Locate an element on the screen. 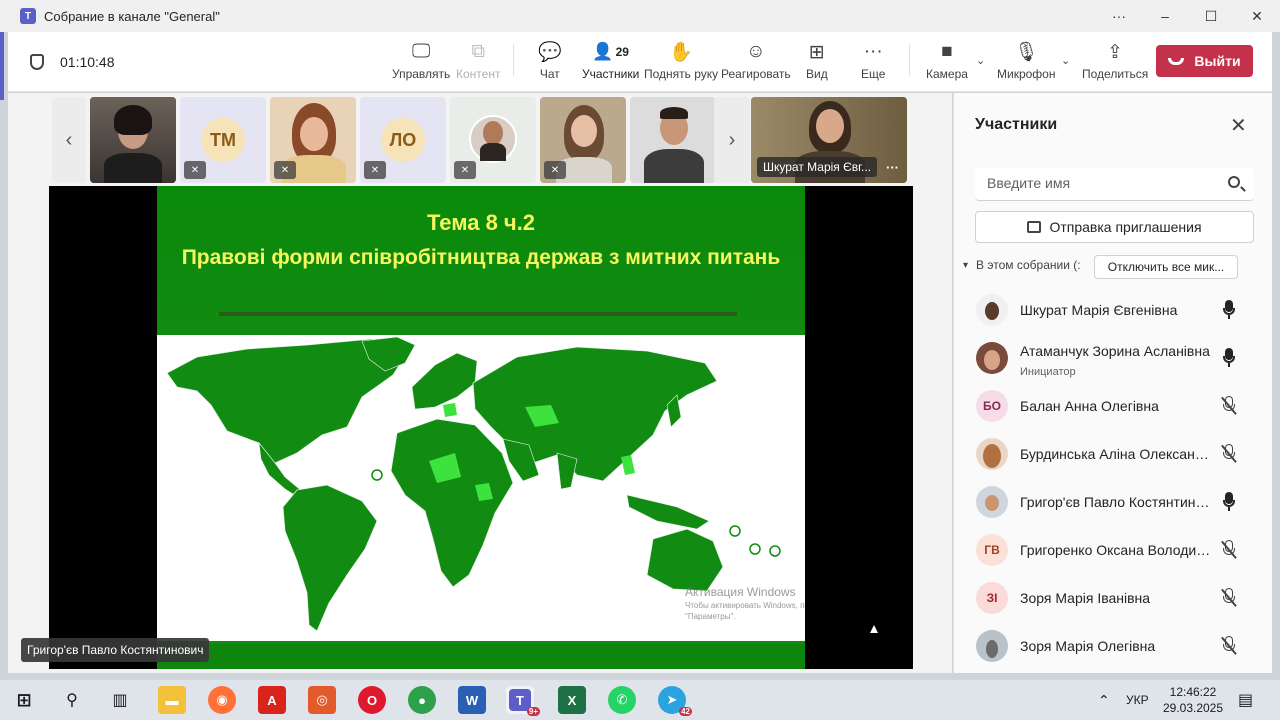  content-icon: ⧉ is located at coordinates (478, 51).